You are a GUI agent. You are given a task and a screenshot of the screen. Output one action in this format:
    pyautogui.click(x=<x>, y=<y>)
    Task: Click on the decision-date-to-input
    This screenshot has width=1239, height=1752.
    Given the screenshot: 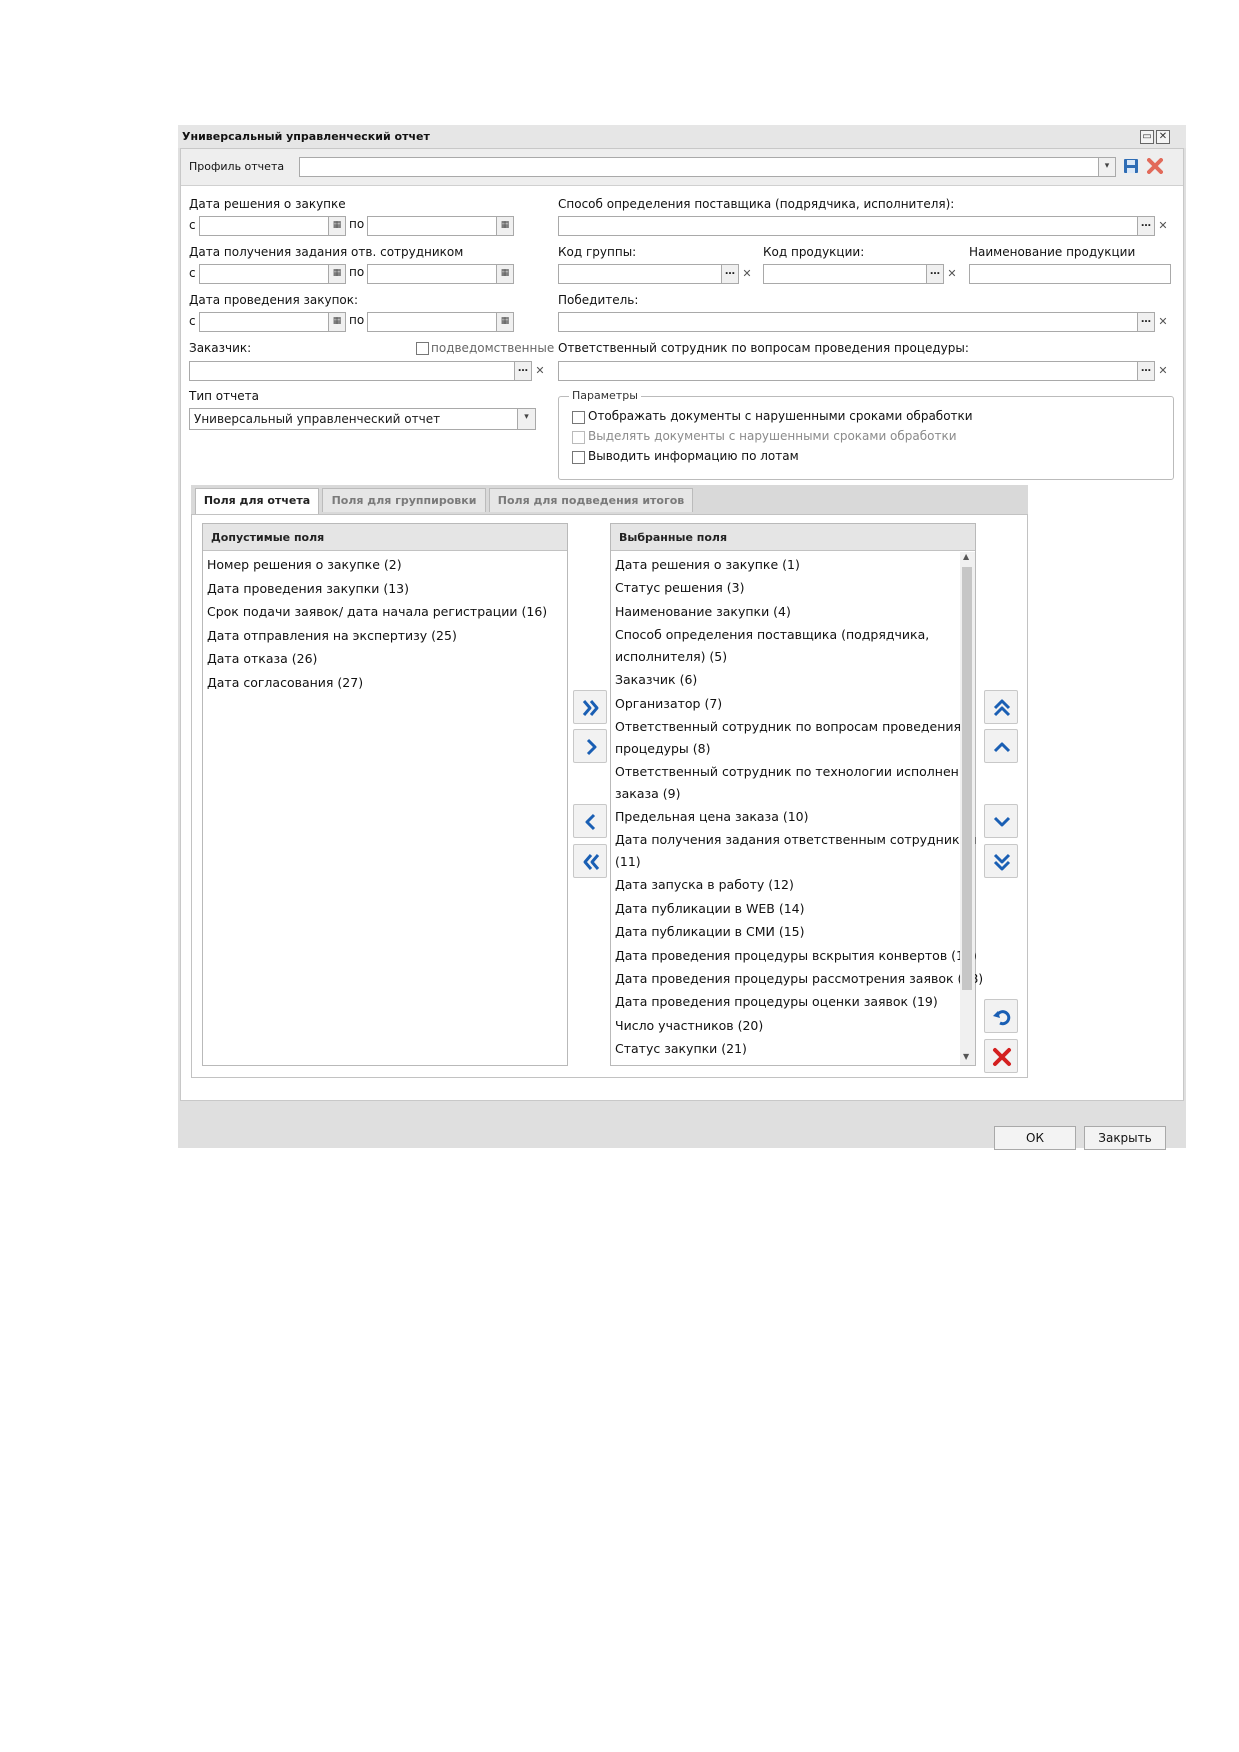 What is the action you would take?
    pyautogui.click(x=432, y=226)
    